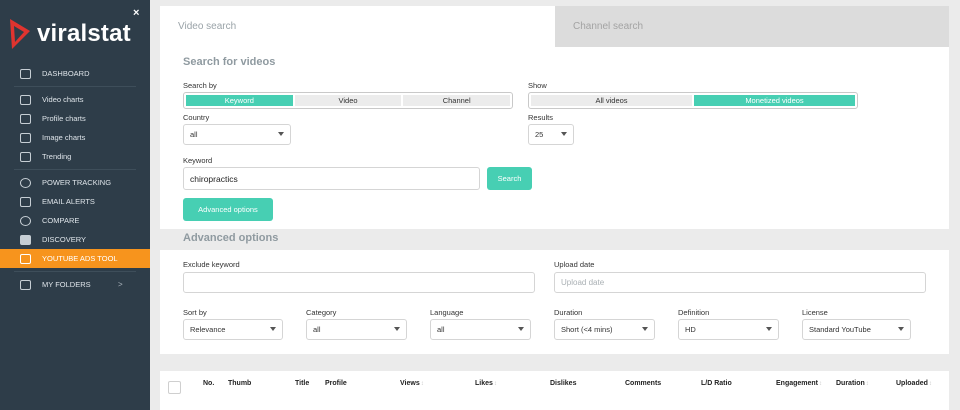  I want to click on country-label: Country, so click(196, 117).